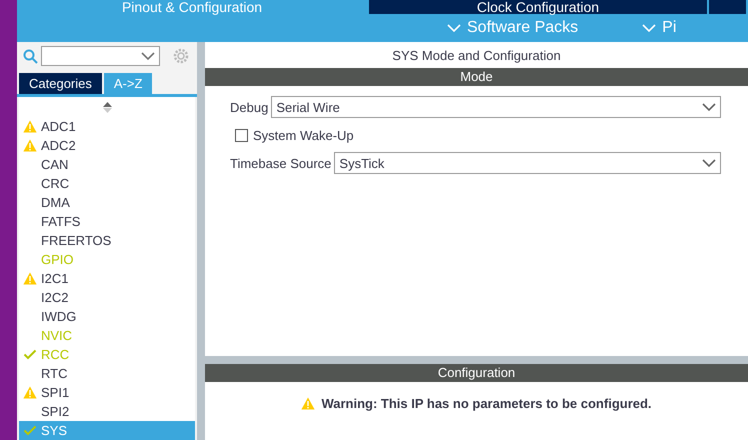 This screenshot has height=440, width=748. Describe the element at coordinates (107, 297) in the screenshot. I see `peripheral-item: I2C2` at that location.